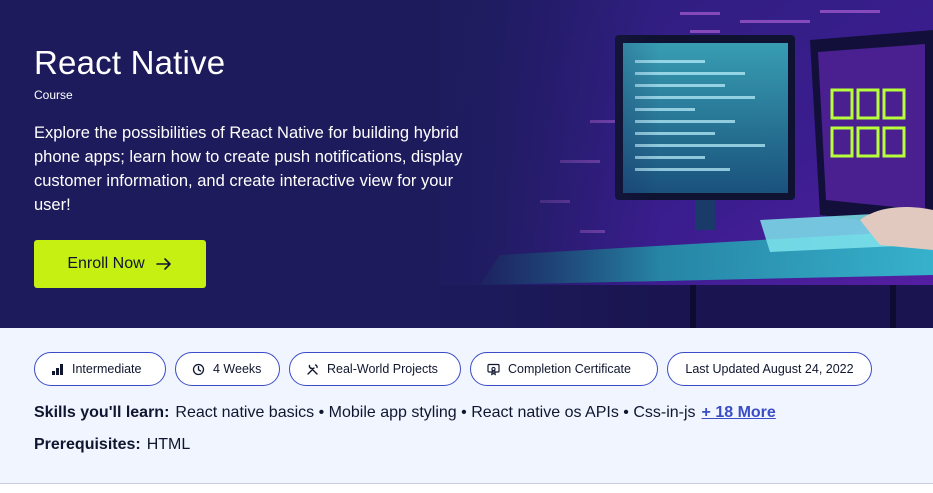 This screenshot has height=493, width=933. Describe the element at coordinates (312, 369) in the screenshot. I see `tools-icon` at that location.